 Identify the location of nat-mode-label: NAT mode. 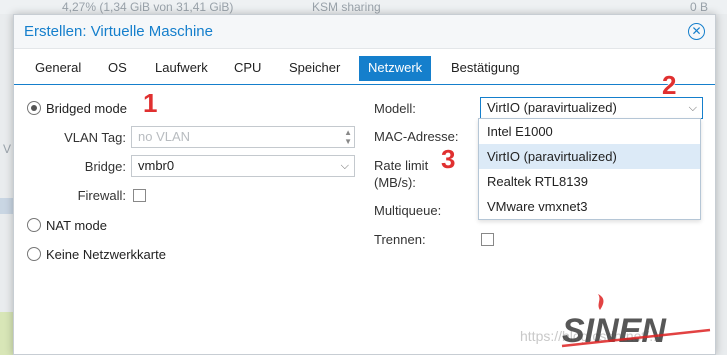
(76, 225).